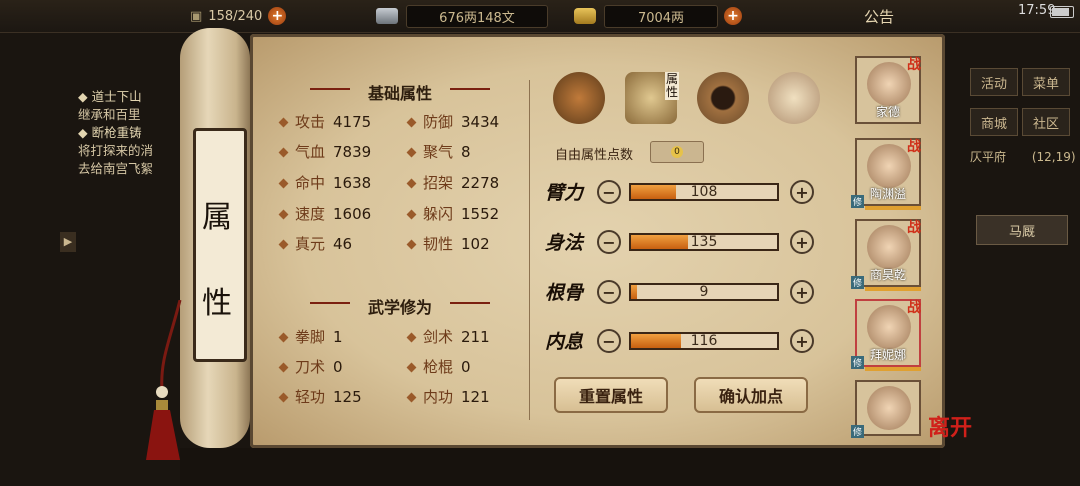 This screenshot has width=1080, height=486. Describe the element at coordinates (110, 96) in the screenshot. I see `quest-line: ◆ 道士下山` at that location.